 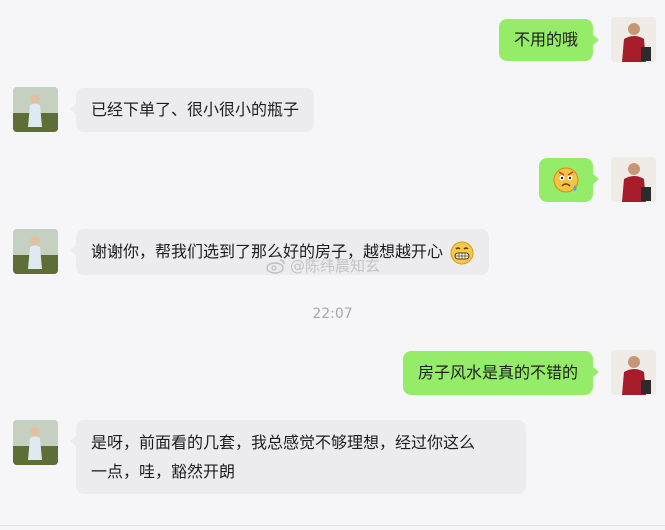 I want to click on watermark-text: @陈纬晨知玄, so click(x=335, y=266).